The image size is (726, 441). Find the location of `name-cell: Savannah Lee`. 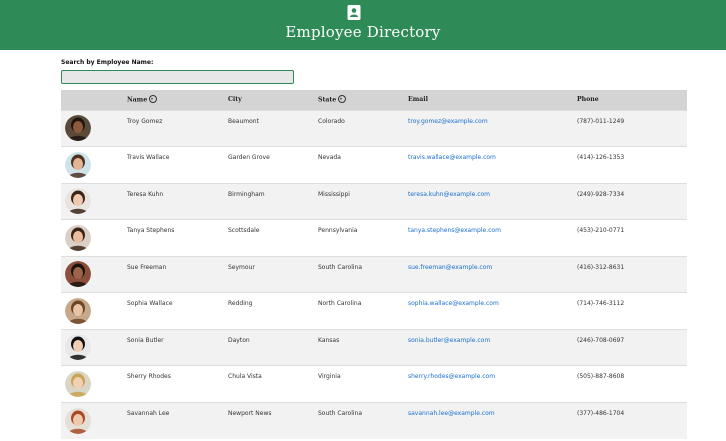

name-cell: Savannah Lee is located at coordinates (148, 413).